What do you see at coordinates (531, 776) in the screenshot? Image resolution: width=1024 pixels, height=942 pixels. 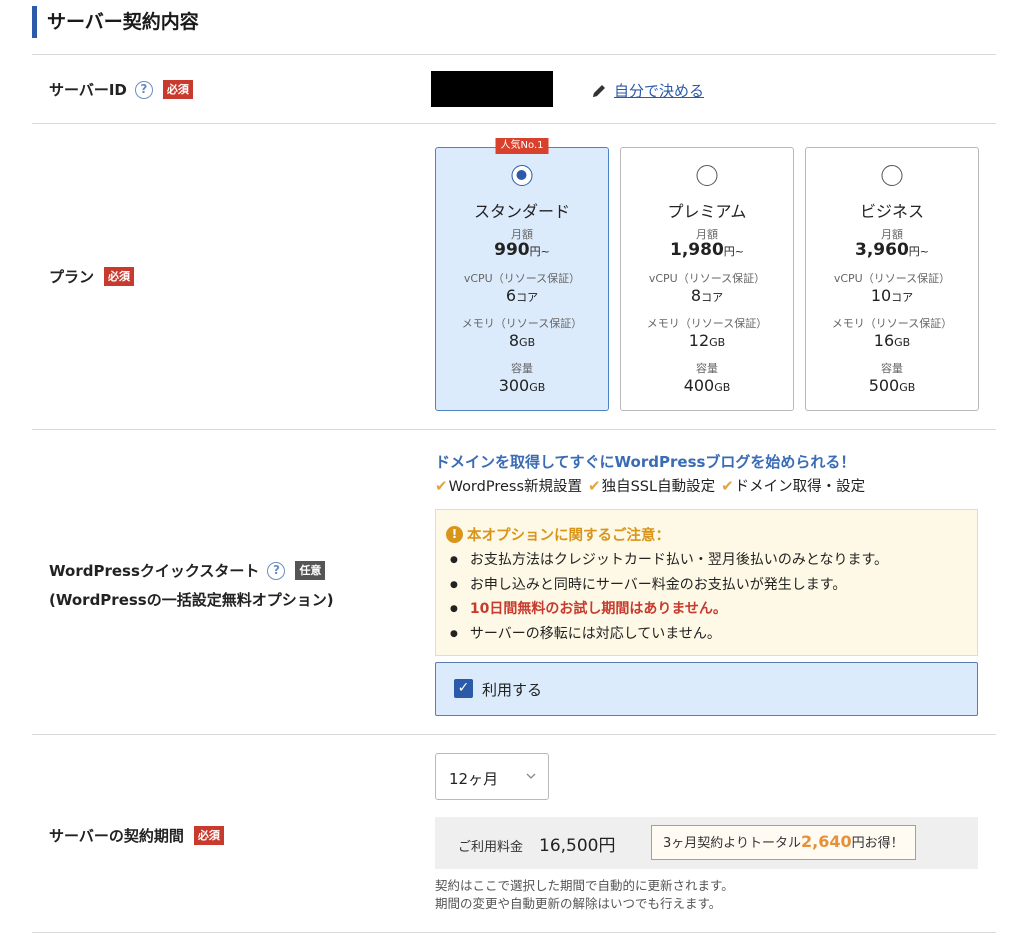 I see `chevron-down-icon` at bounding box center [531, 776].